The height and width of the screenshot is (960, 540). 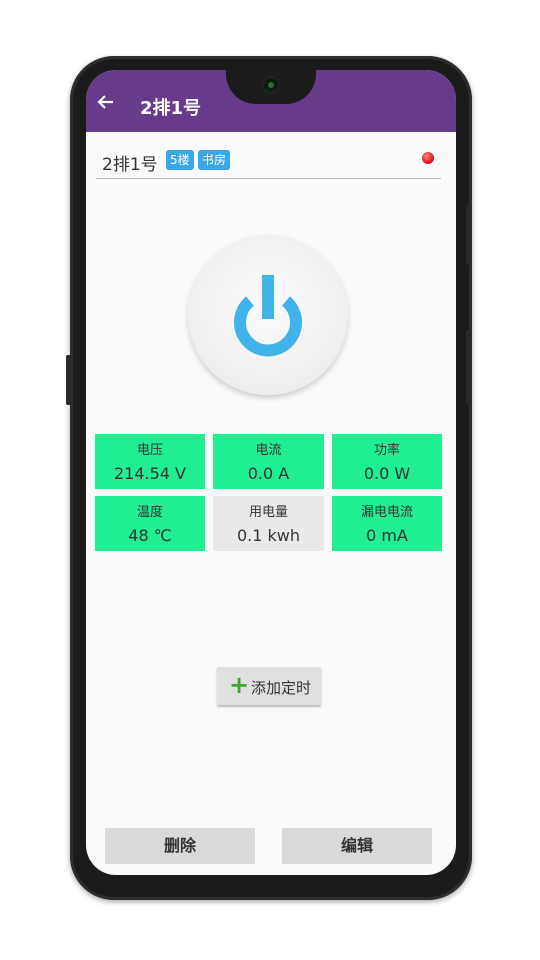 What do you see at coordinates (387, 535) in the screenshot?
I see `metric-value: 0 mA` at bounding box center [387, 535].